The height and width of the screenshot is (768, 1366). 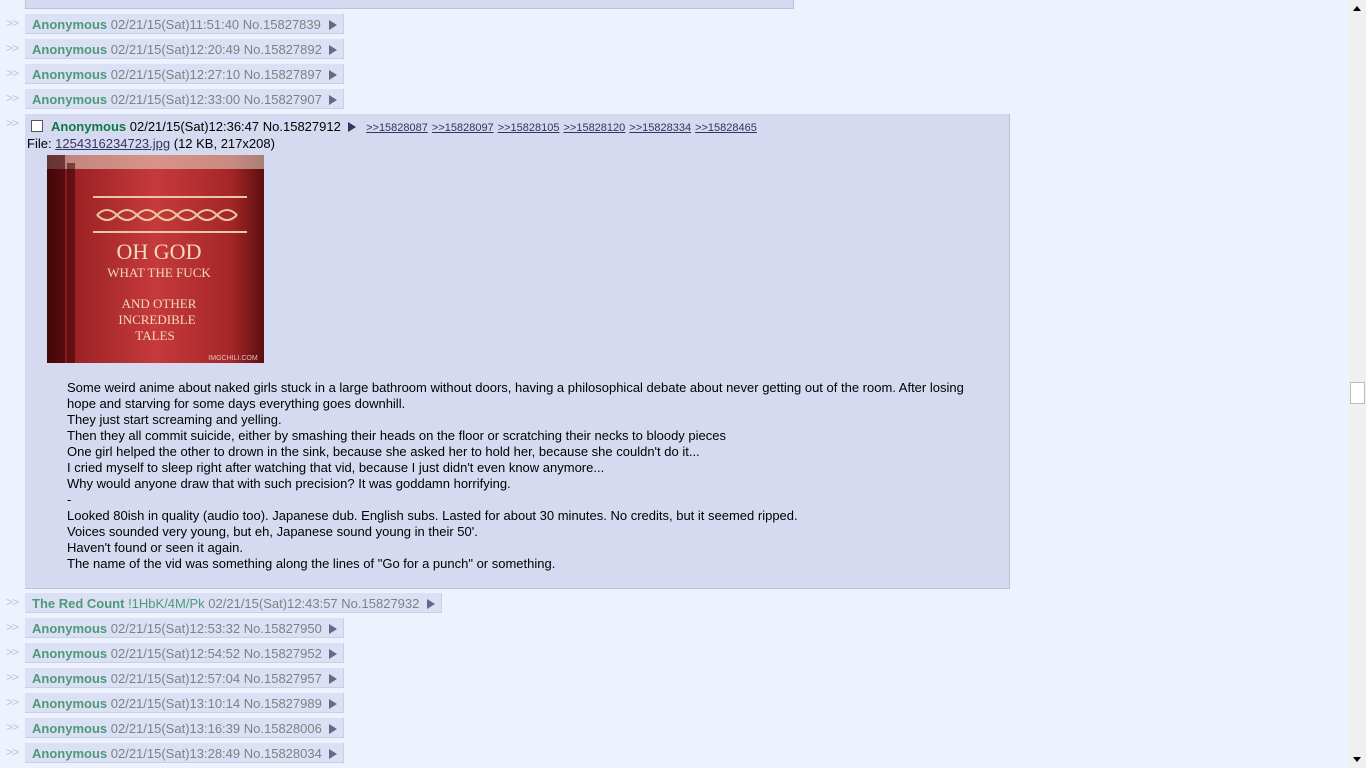 What do you see at coordinates (233, 358) in the screenshot?
I see `image-watermark: IMGCHILI.COM` at bounding box center [233, 358].